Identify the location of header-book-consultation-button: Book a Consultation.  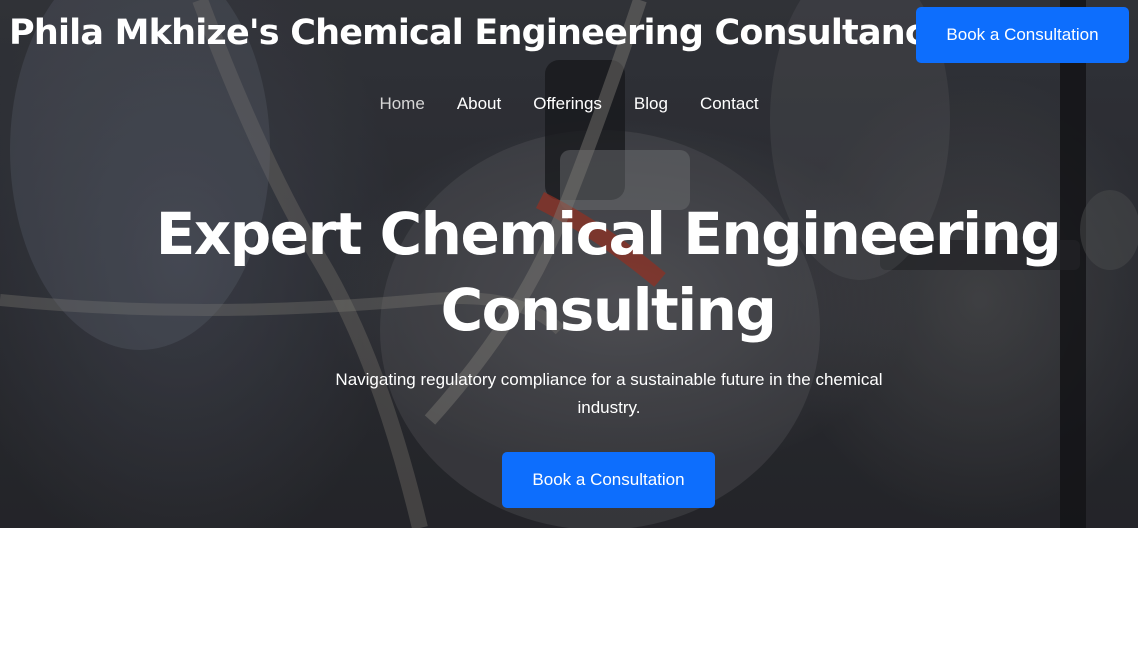
(1022, 35).